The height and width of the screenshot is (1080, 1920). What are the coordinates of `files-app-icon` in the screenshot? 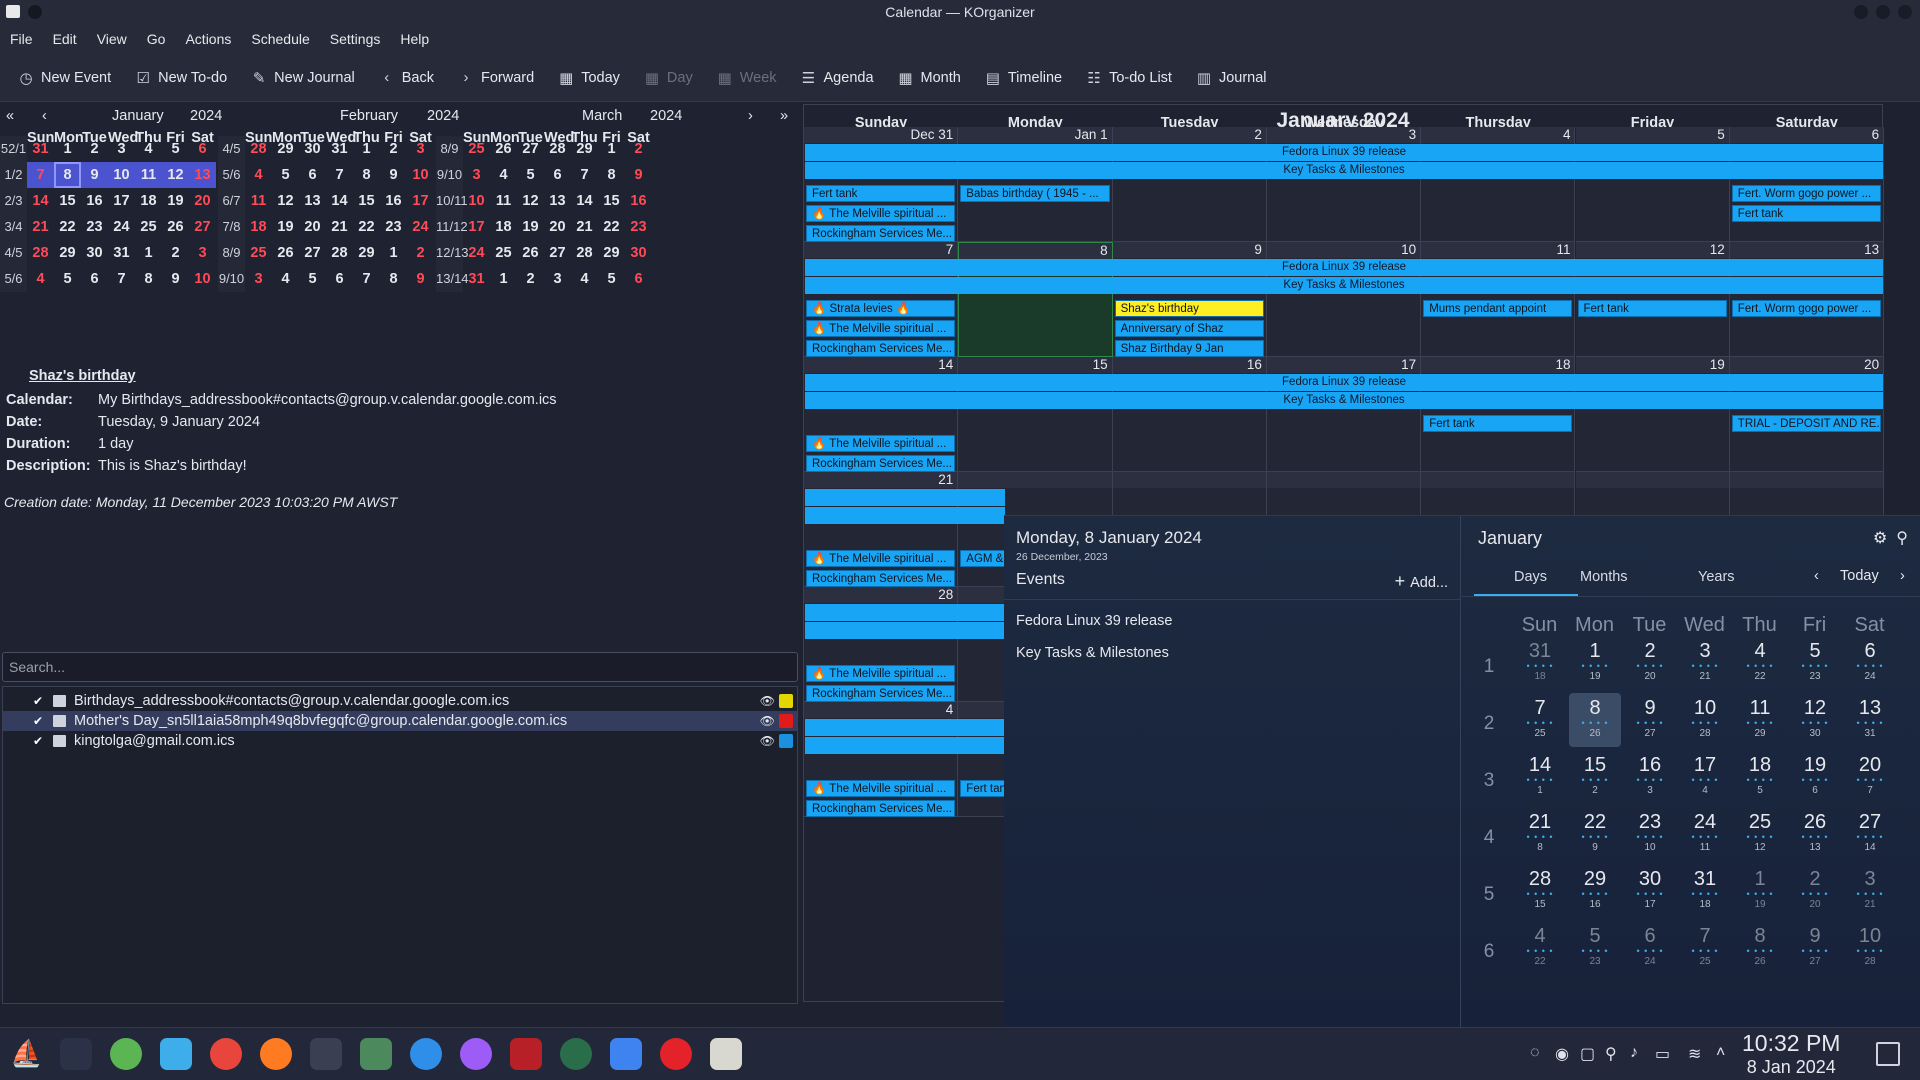 It's located at (176, 1054).